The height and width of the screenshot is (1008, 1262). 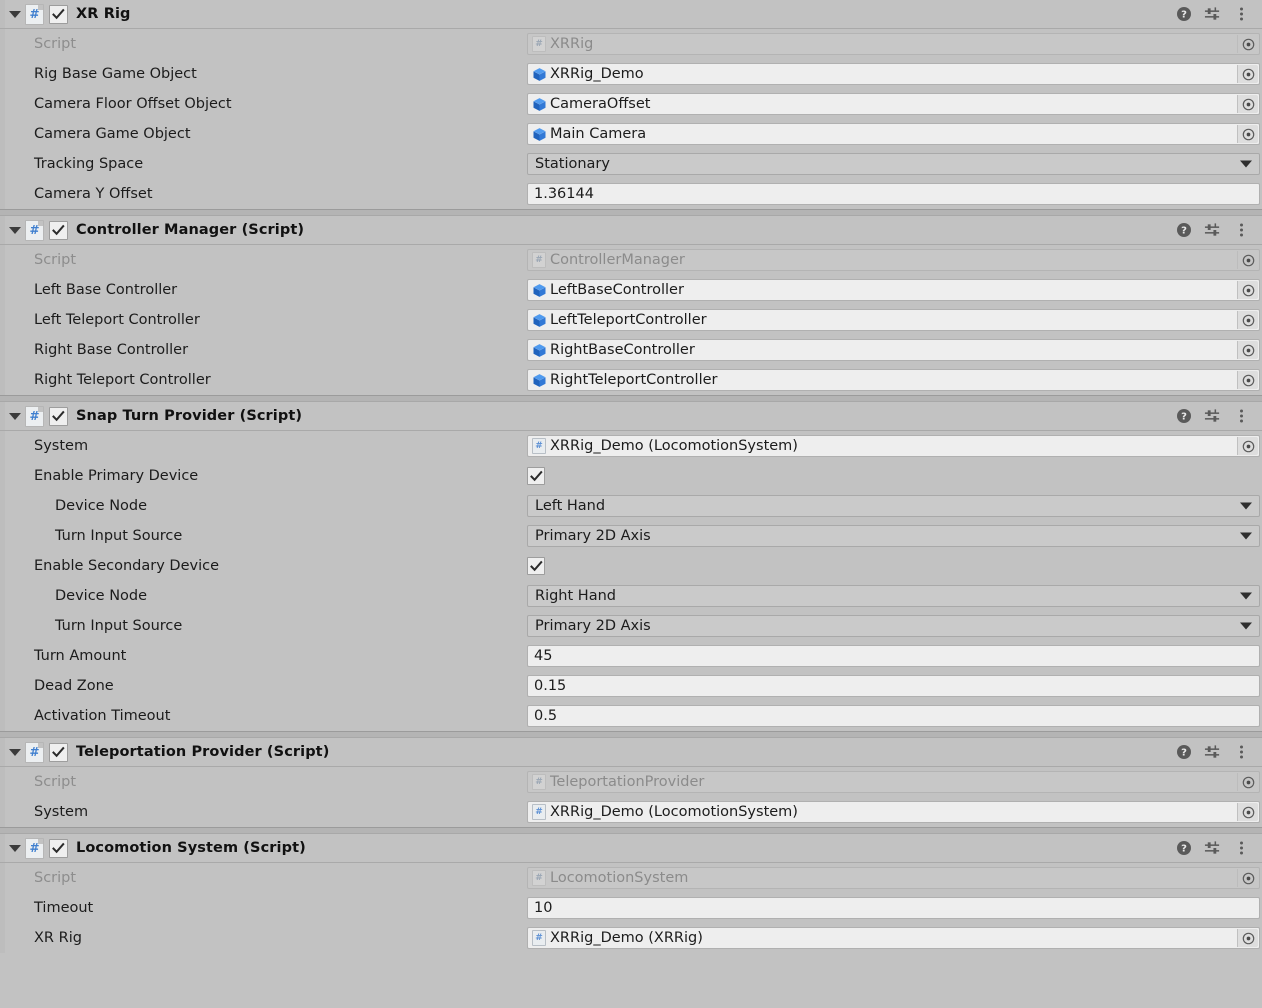 I want to click on text-input-field: 45, so click(x=893, y=656).